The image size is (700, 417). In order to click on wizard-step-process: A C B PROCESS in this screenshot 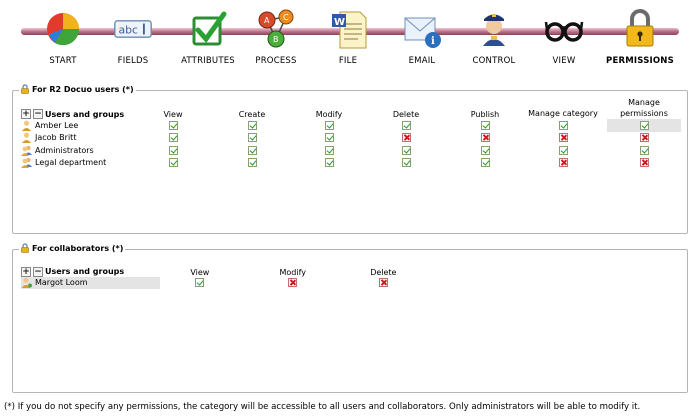, I will do `click(276, 39)`.